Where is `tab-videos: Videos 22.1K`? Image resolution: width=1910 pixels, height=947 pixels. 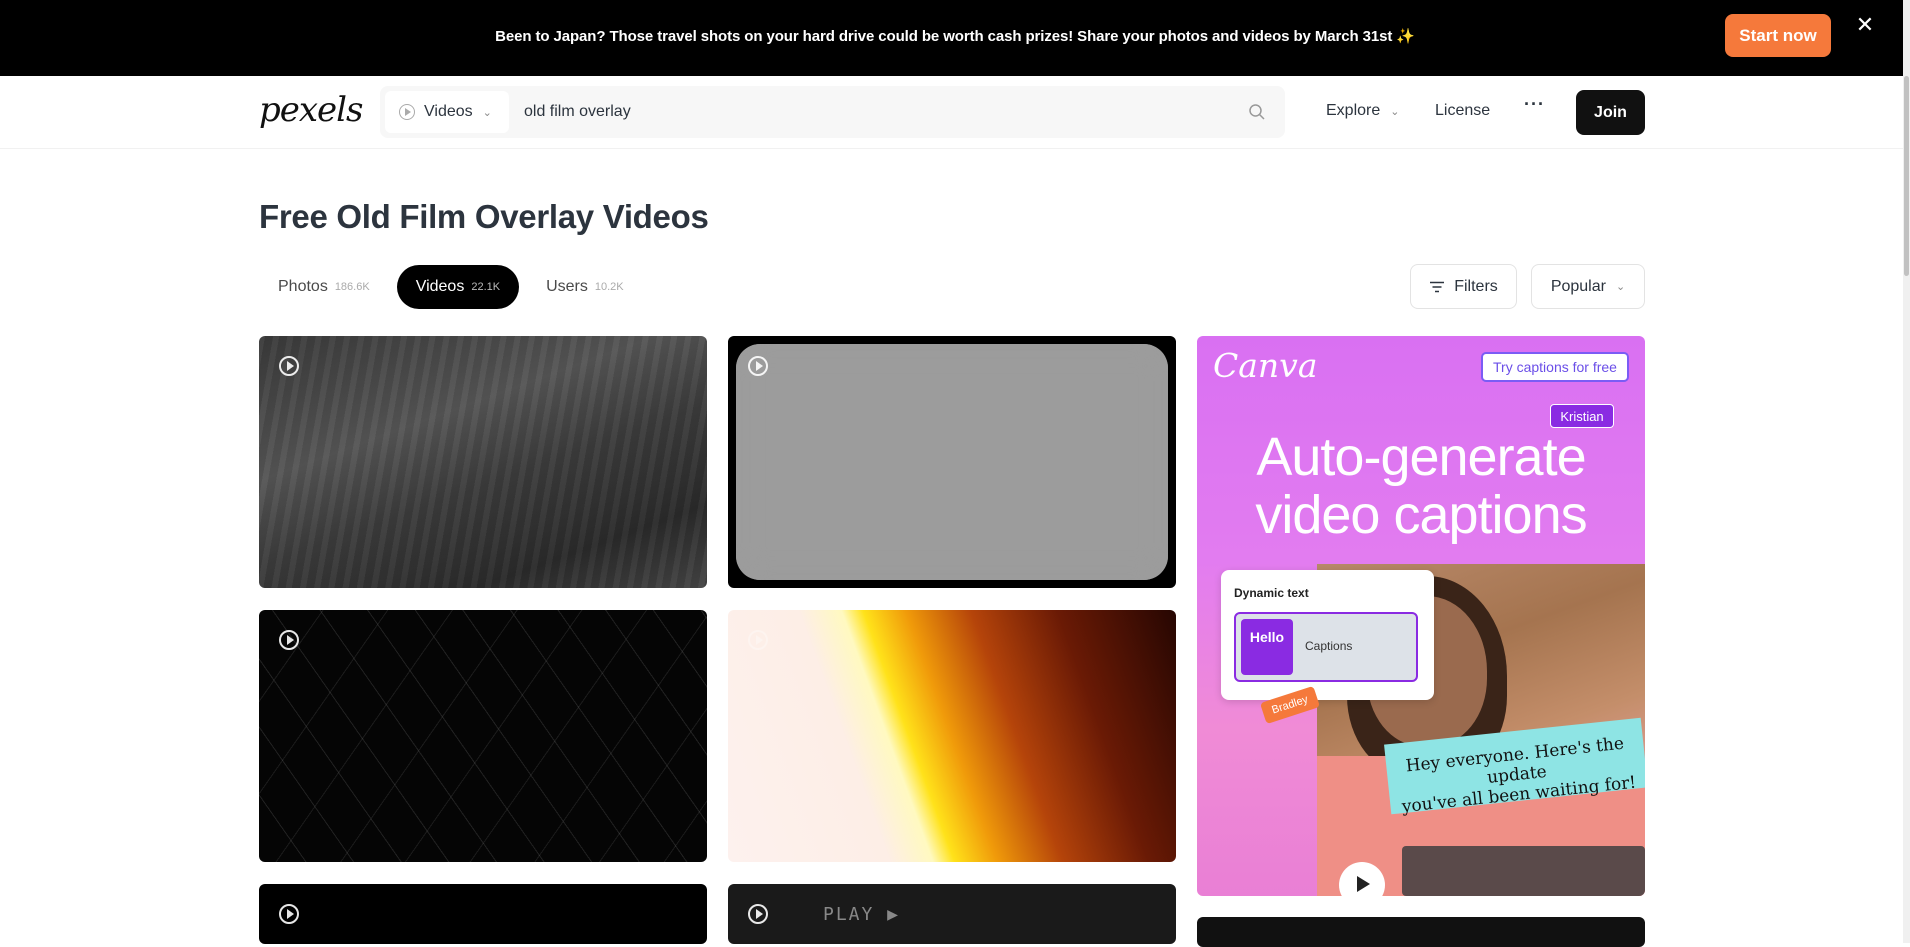
tab-videos: Videos 22.1K is located at coordinates (458, 287).